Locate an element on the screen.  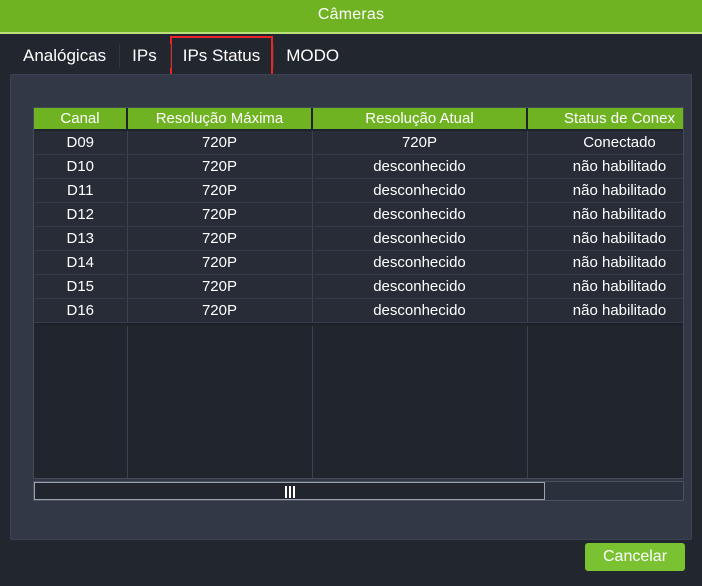
table-row: D10 720P desconhecido não habilitado is located at coordinates (358, 166).